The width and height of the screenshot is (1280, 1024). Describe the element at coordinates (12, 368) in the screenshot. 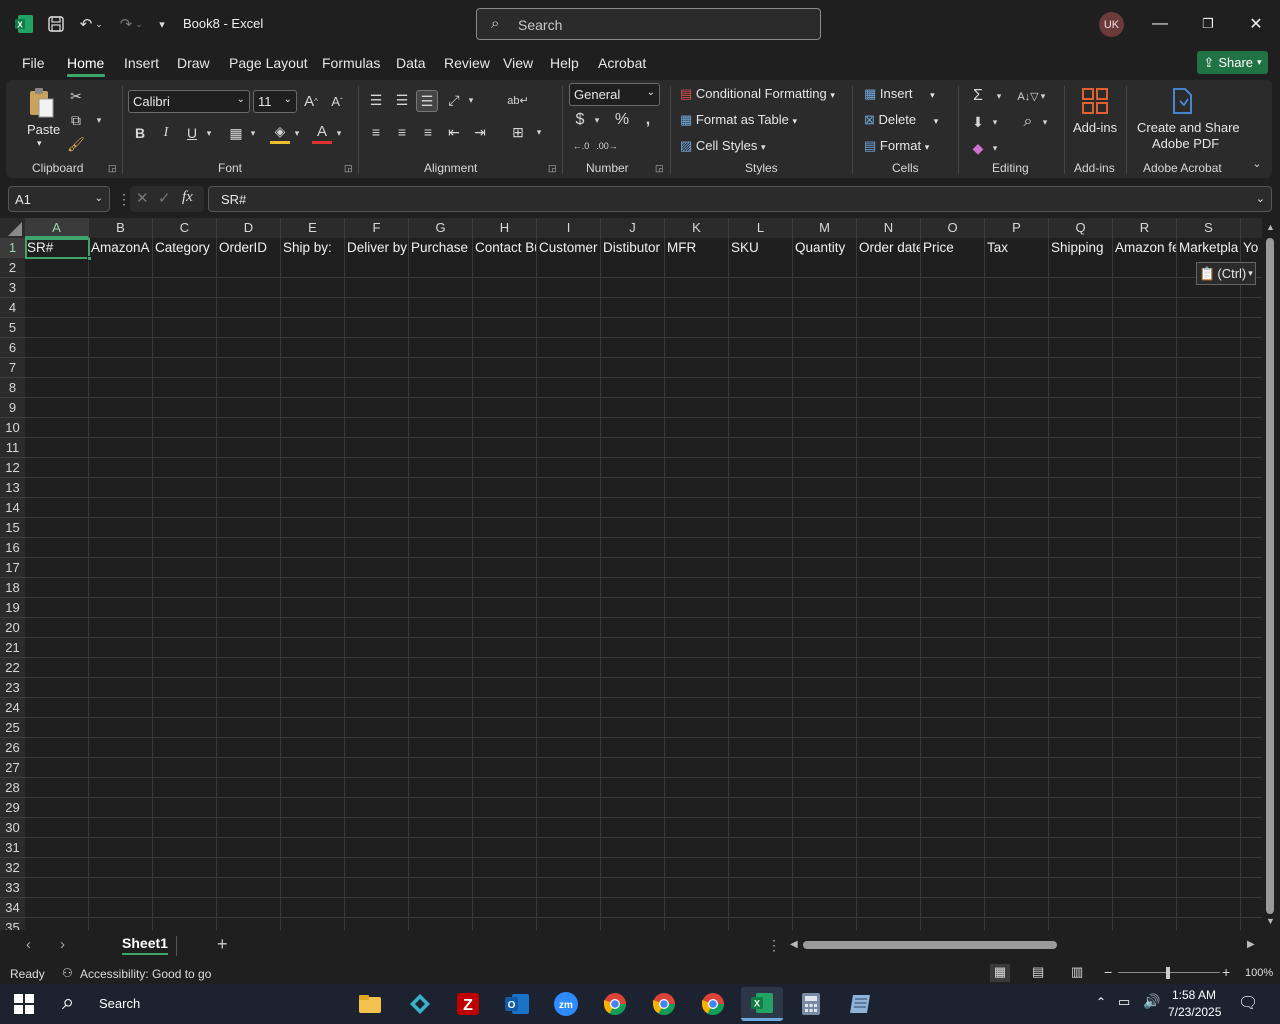

I see `row-header: 7` at that location.